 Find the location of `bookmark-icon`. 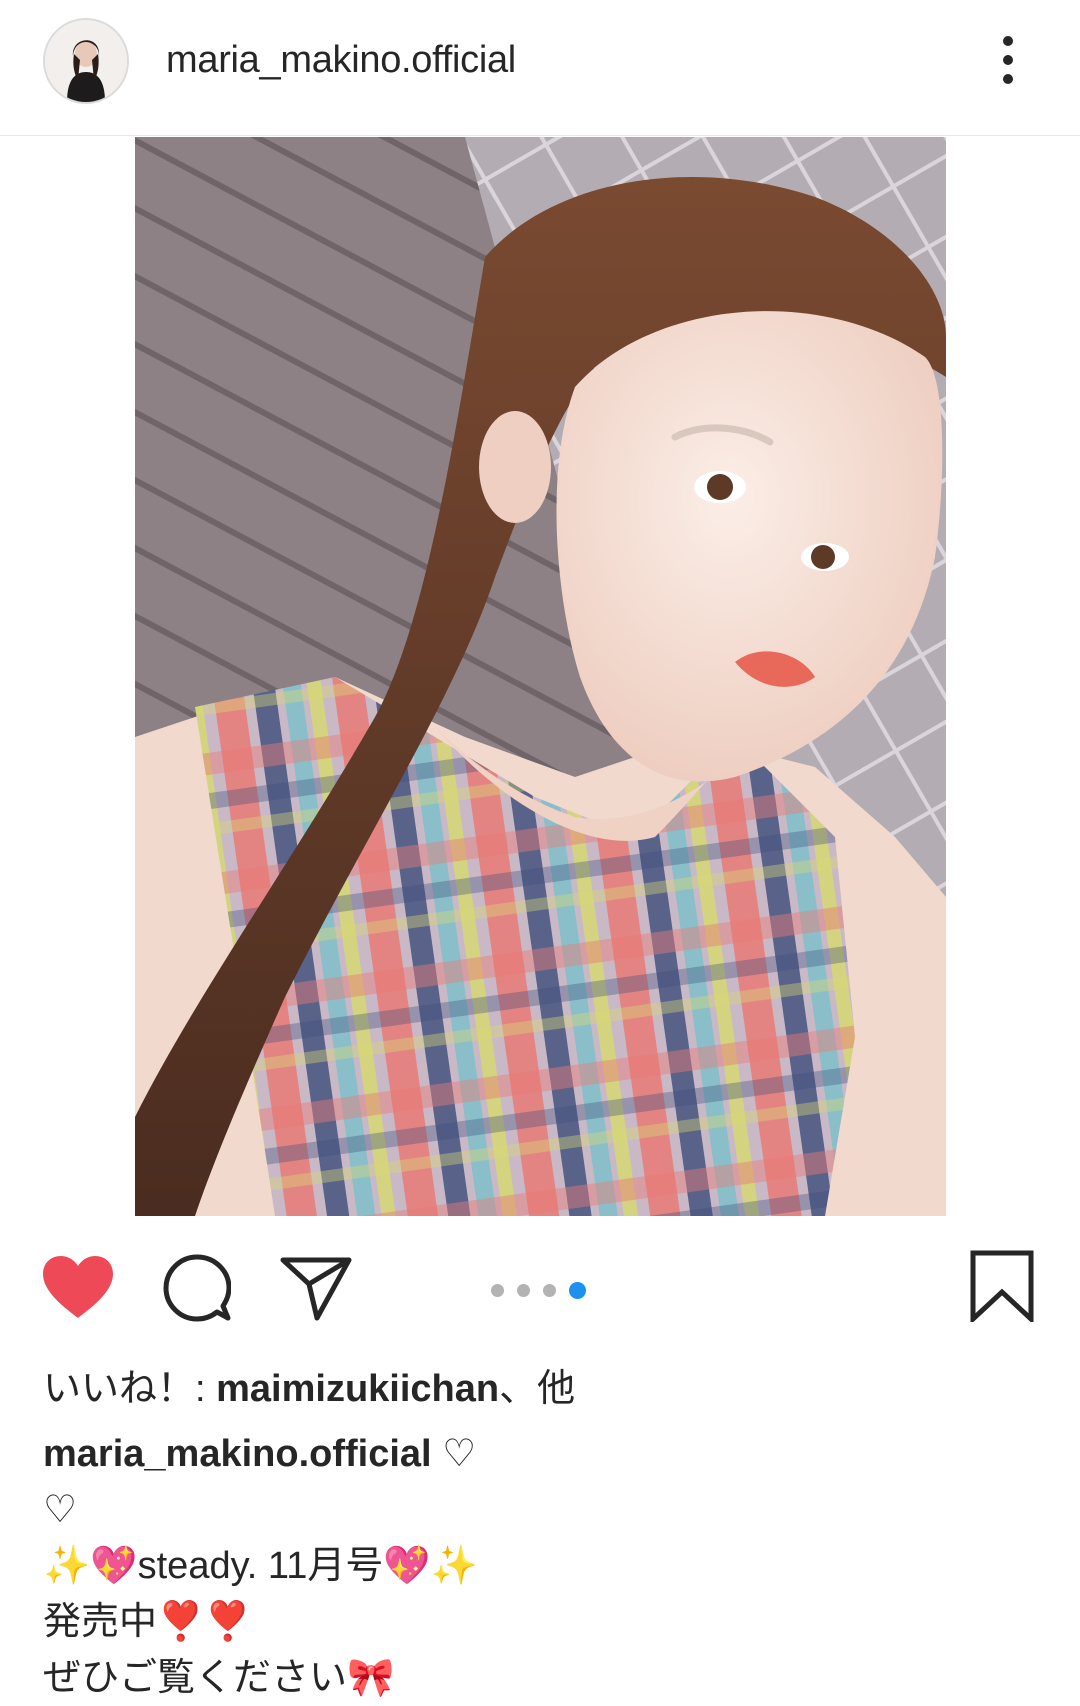

bookmark-icon is located at coordinates (1002, 1287).